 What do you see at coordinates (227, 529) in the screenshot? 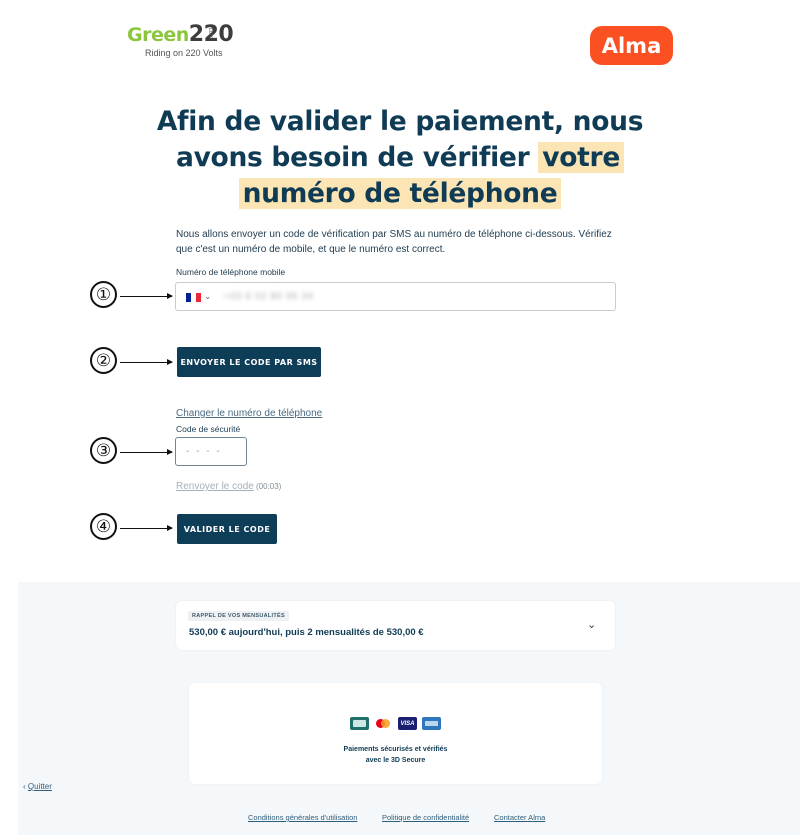
I see `validate-code-button: VALIDER LE CODE` at bounding box center [227, 529].